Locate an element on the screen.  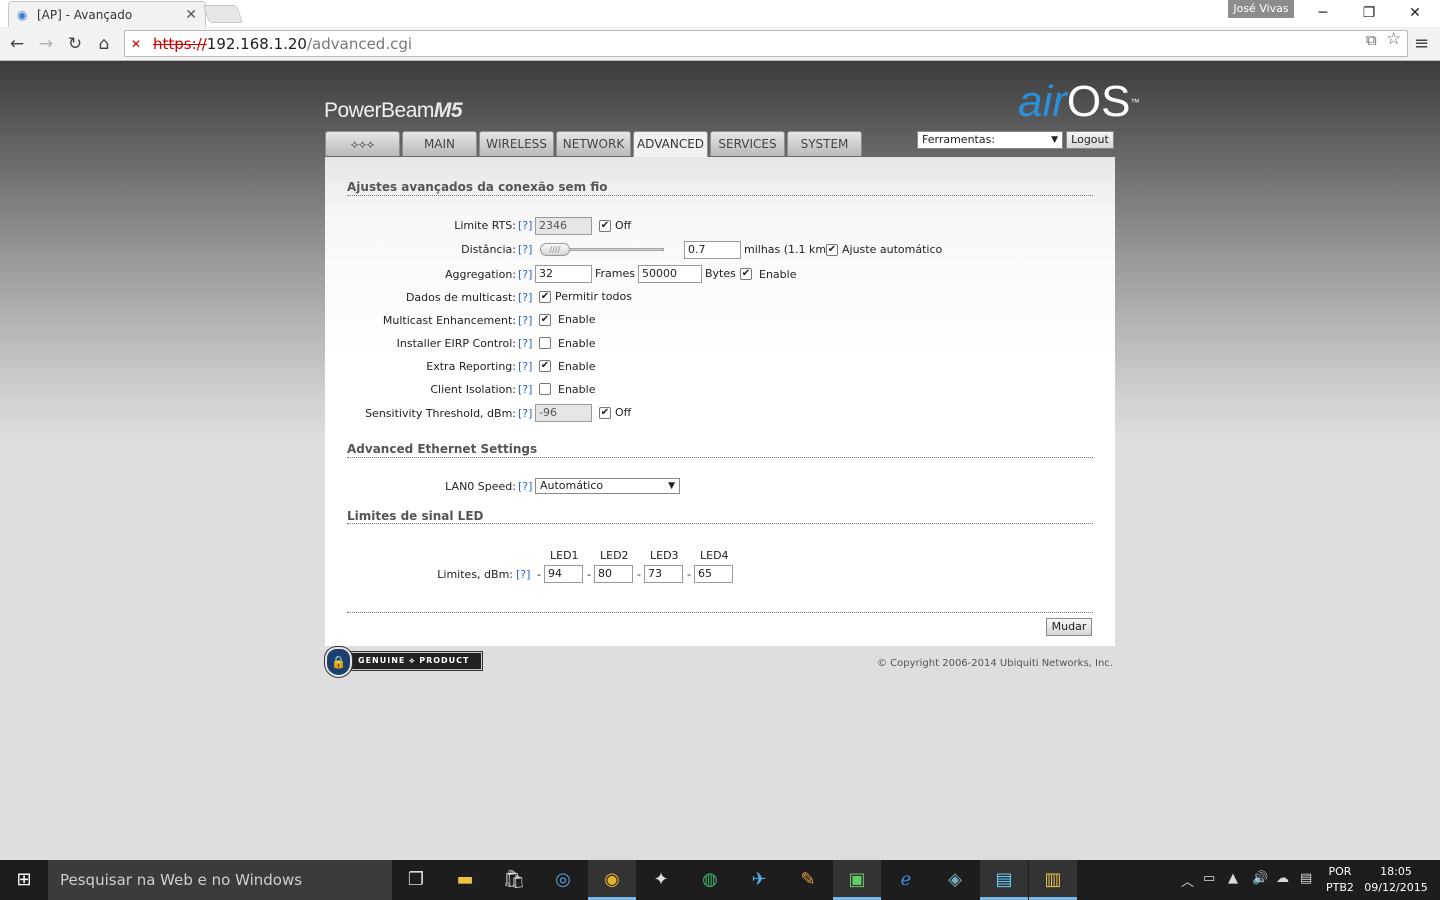
product-brand: PowerBeamM5 is located at coordinates (393, 110).